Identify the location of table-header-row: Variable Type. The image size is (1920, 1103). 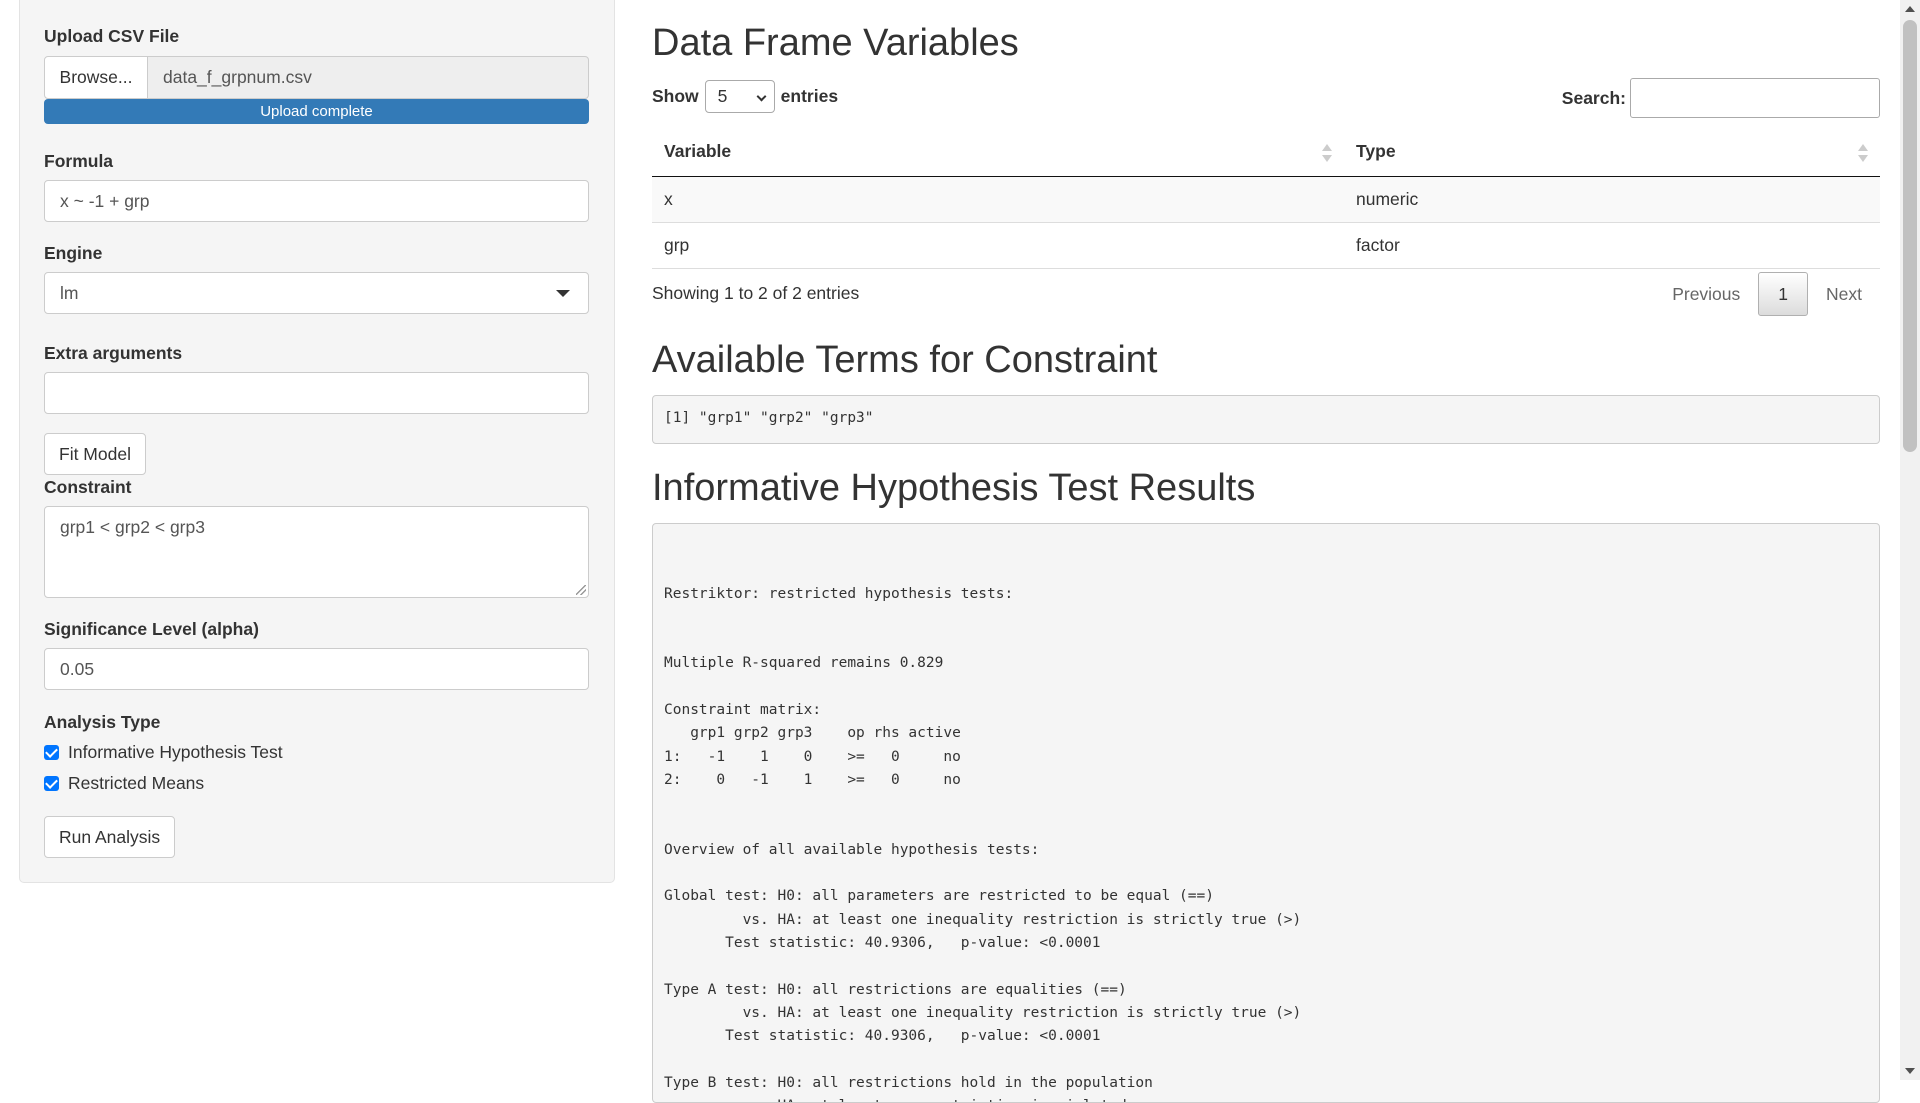
(1266, 152).